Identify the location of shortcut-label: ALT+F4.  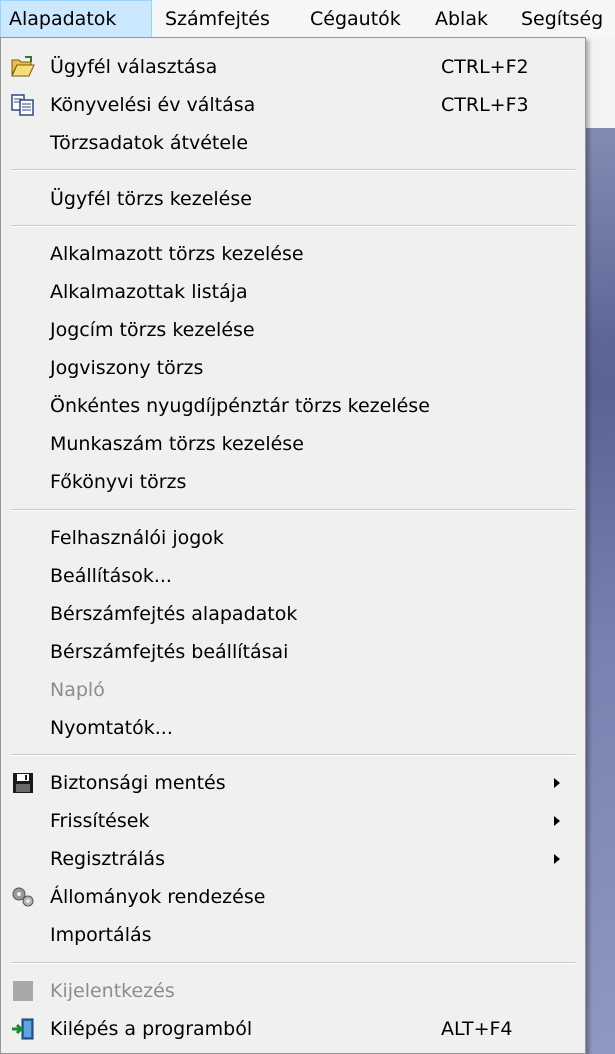
(477, 1029).